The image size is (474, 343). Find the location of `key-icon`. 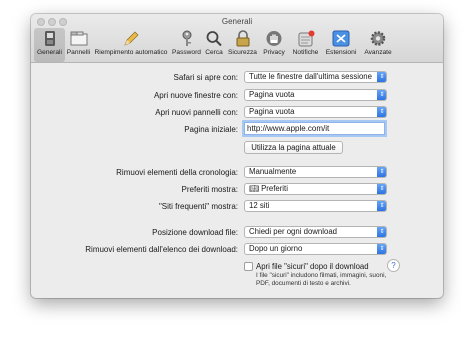

key-icon is located at coordinates (187, 38).